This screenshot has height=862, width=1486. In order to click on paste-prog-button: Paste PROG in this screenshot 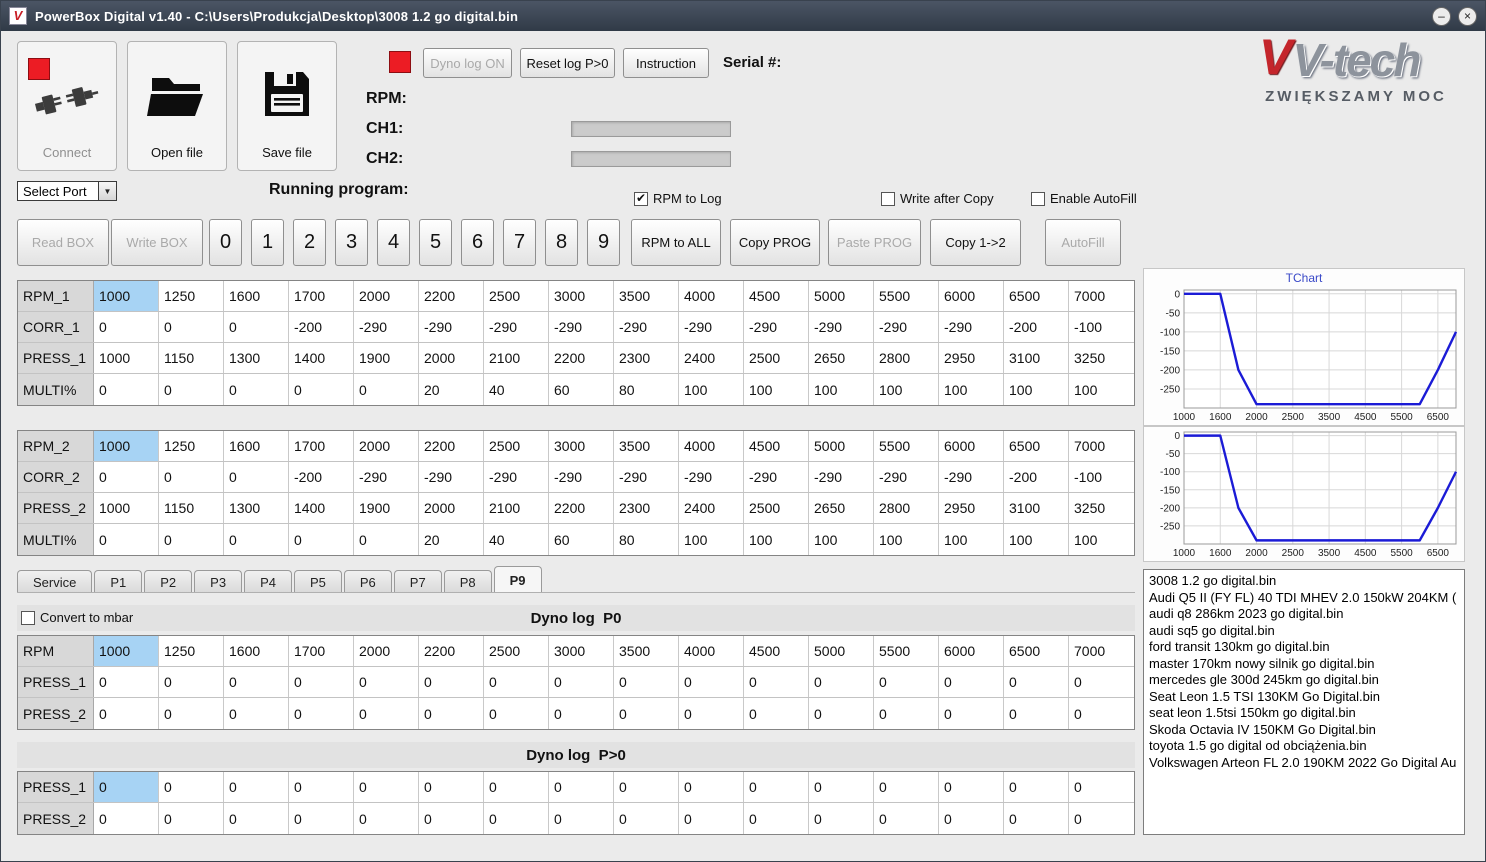, I will do `click(874, 242)`.